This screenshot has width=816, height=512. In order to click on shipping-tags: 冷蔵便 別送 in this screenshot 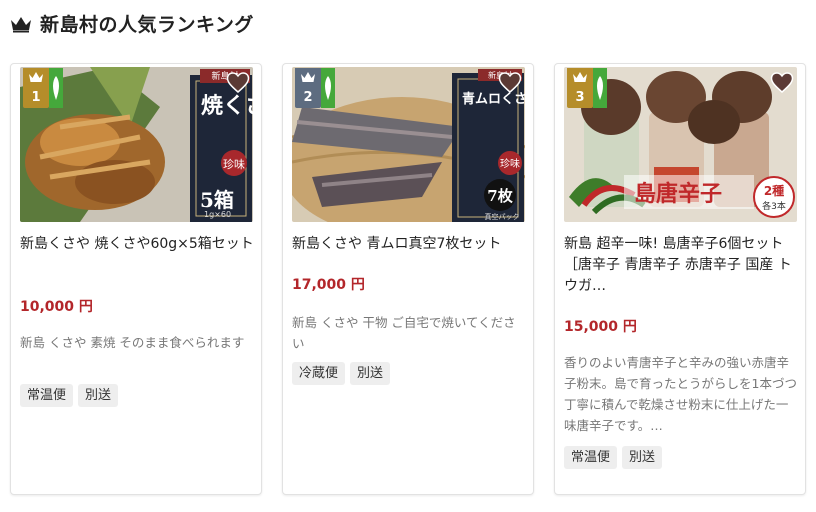, I will do `click(341, 373)`.